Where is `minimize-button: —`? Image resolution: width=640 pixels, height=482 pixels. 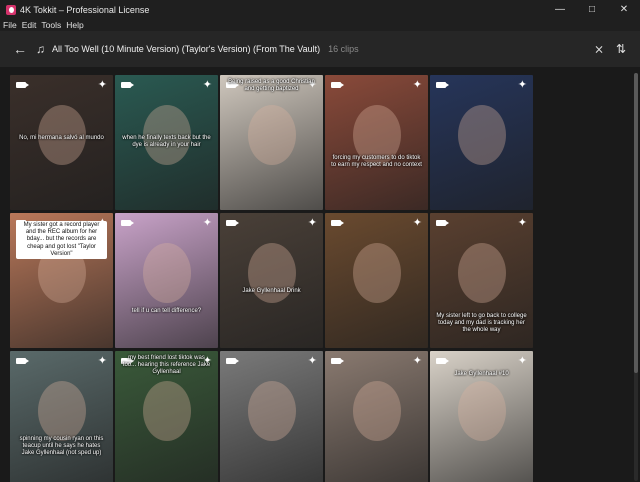
minimize-button: — is located at coordinates (560, 9).